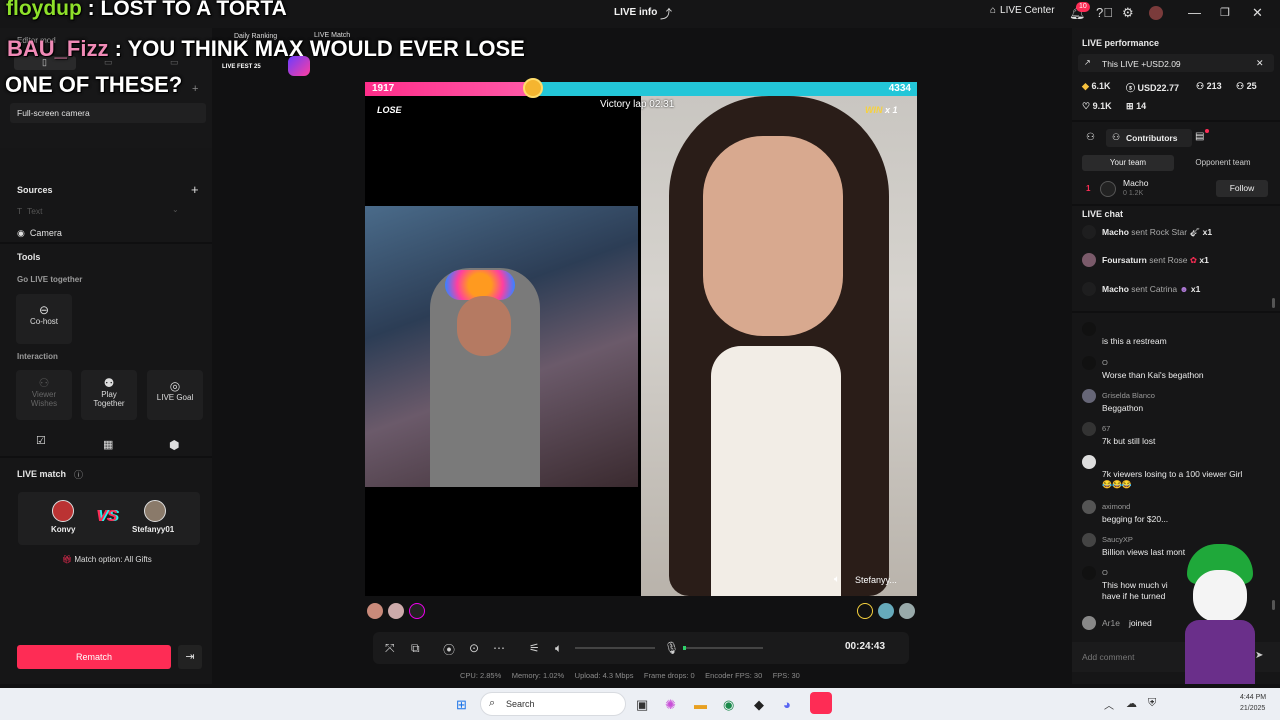 This screenshot has height=720, width=1280. Describe the element at coordinates (1184, 289) in the screenshot. I see `catrina-gift-icon: ☻` at that location.